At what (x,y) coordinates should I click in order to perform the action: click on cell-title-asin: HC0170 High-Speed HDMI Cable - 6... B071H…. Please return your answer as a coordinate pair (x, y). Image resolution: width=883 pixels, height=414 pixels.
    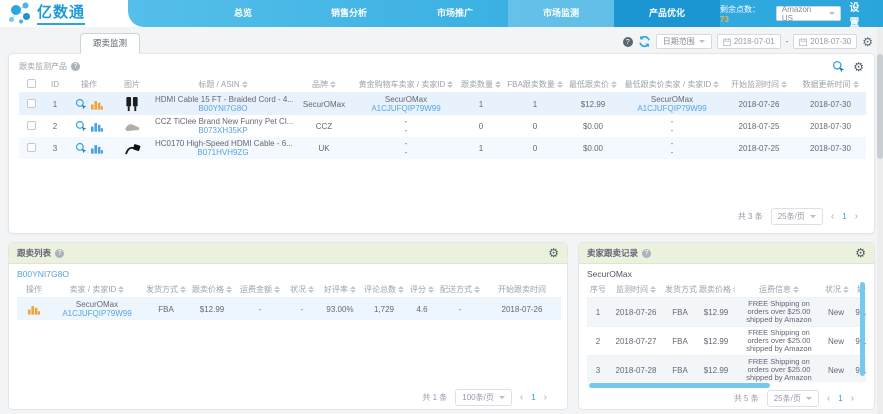
    Looking at the image, I should click on (223, 148).